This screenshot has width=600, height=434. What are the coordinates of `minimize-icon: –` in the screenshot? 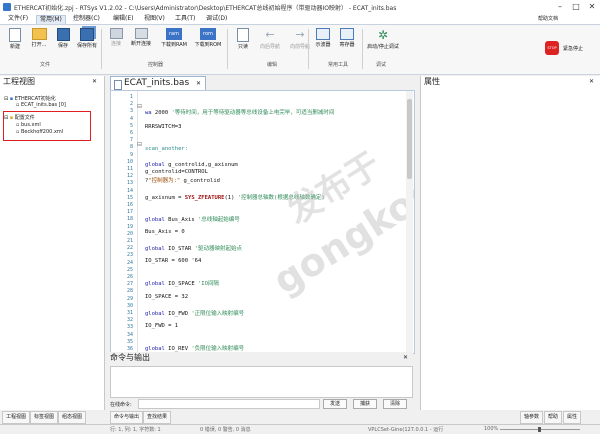 It's located at (560, 7).